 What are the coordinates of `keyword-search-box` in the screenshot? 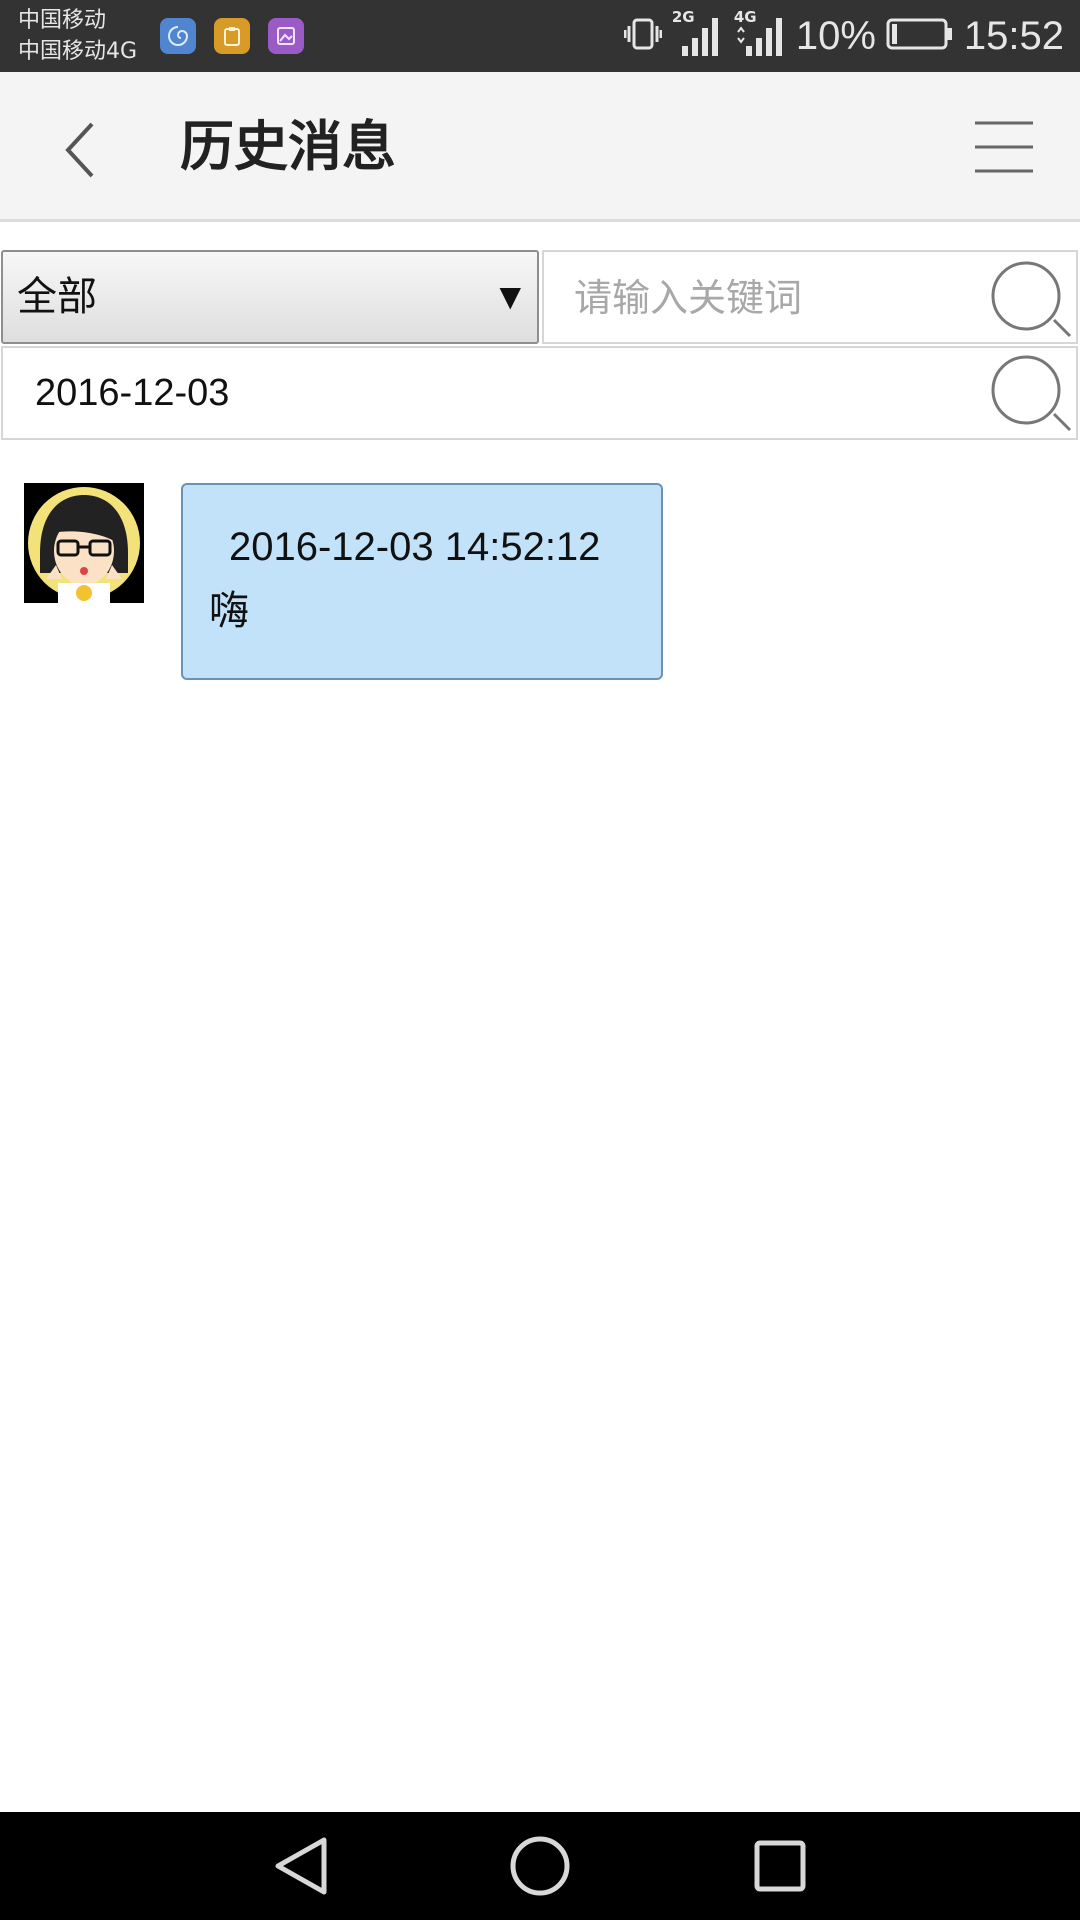 It's located at (810, 297).